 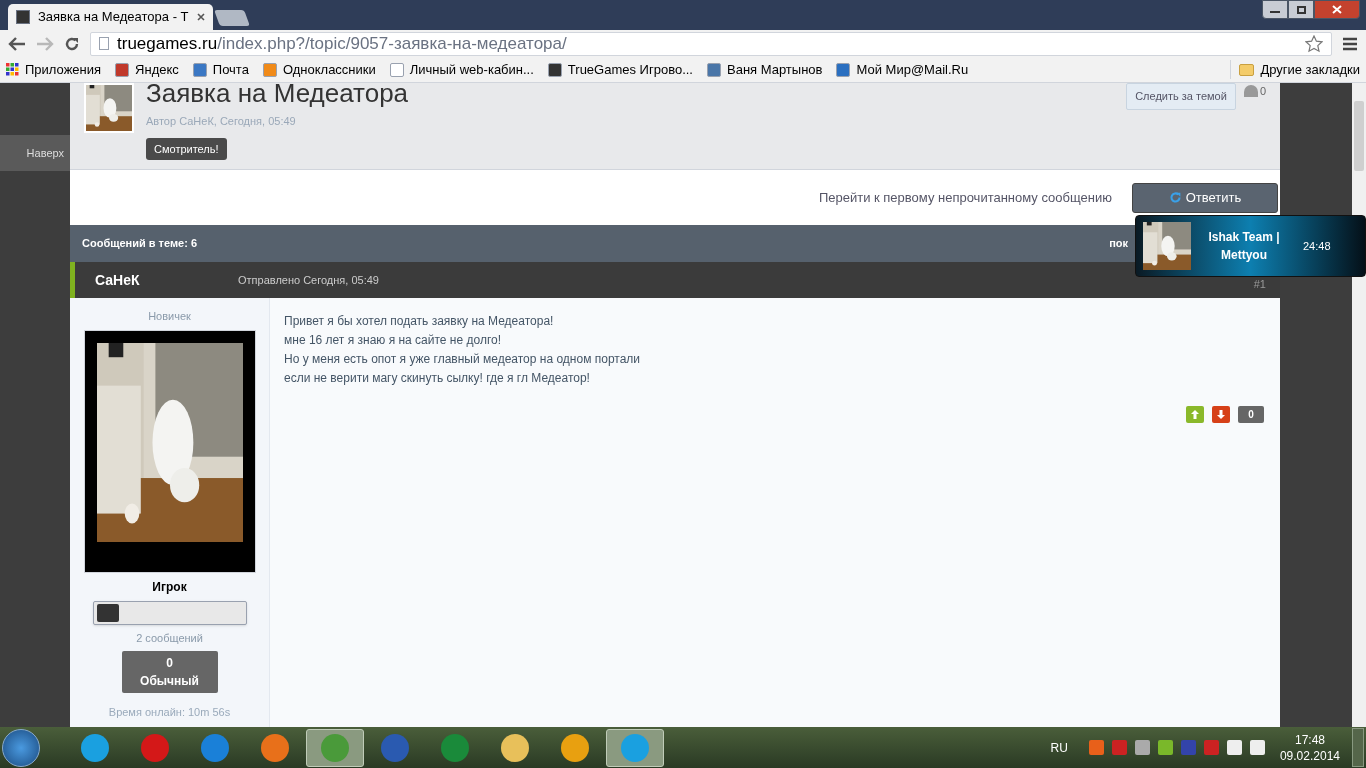 What do you see at coordinates (104, 43) in the screenshot?
I see `page-icon` at bounding box center [104, 43].